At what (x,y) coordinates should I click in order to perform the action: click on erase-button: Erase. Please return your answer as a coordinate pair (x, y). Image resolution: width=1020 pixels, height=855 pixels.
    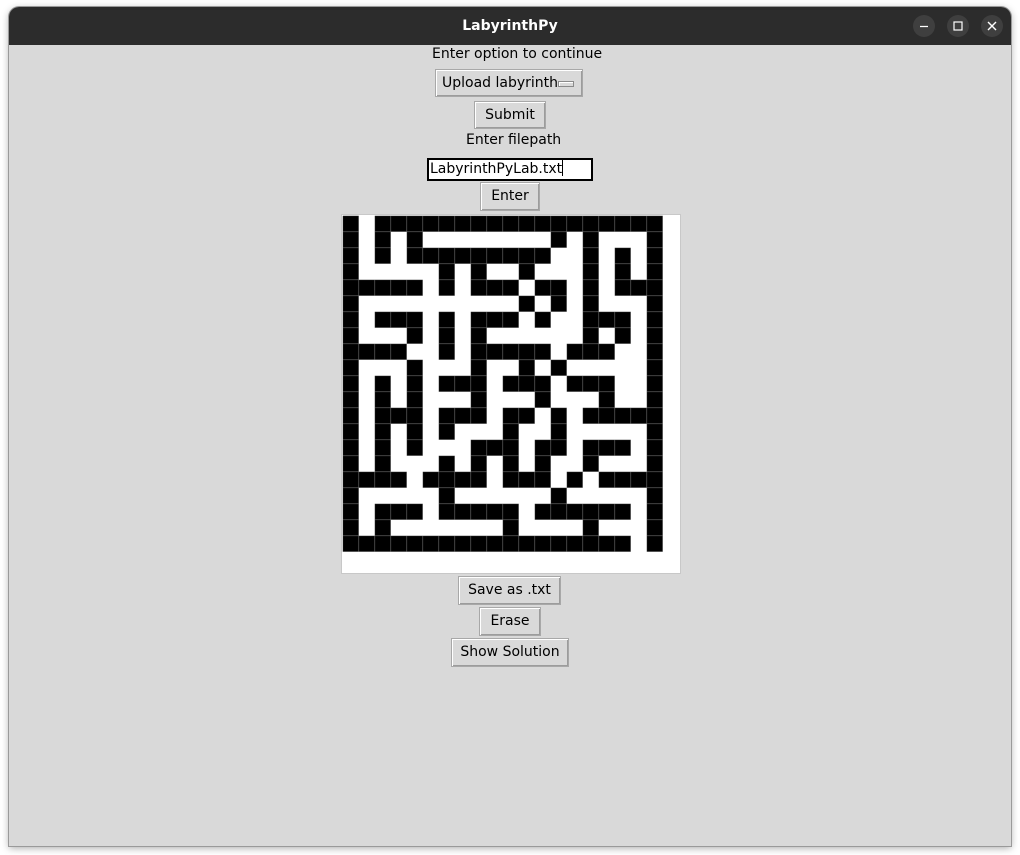
    Looking at the image, I should click on (510, 621).